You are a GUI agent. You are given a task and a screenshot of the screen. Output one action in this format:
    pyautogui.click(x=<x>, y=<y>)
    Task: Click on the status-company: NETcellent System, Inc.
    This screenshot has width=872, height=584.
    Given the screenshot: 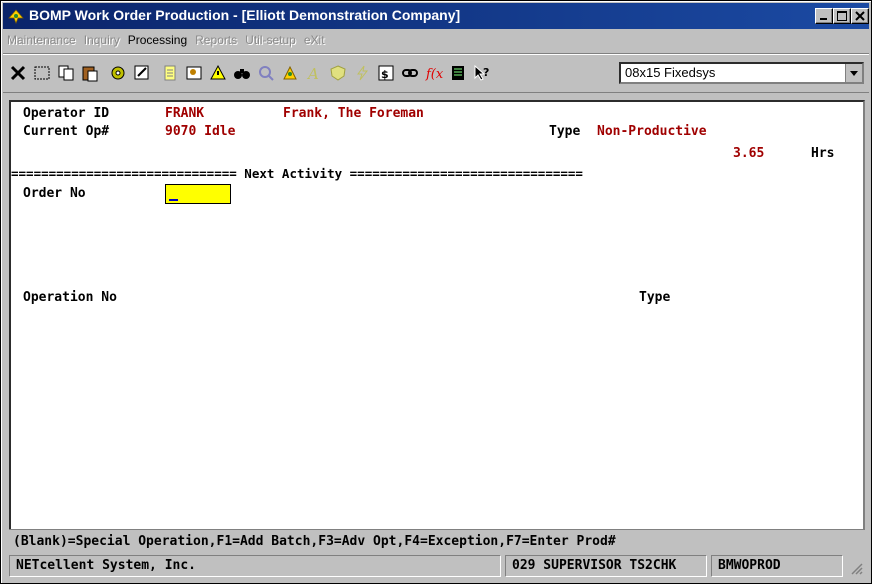 What is the action you would take?
    pyautogui.click(x=255, y=566)
    